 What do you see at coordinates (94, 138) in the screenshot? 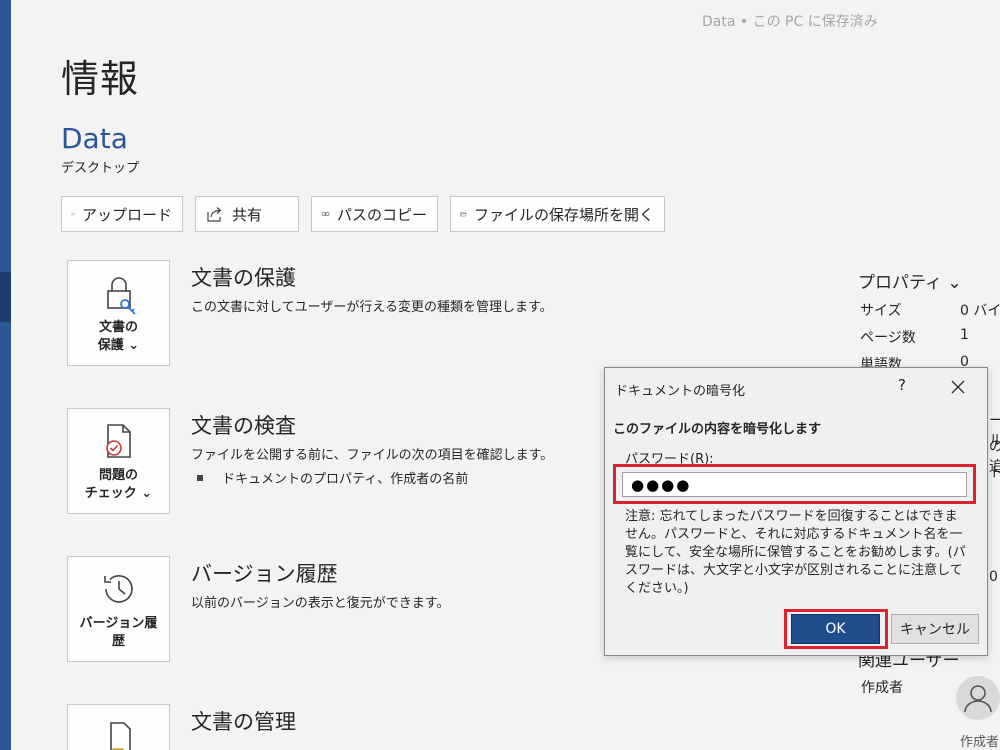
I see `document-name: Data` at bounding box center [94, 138].